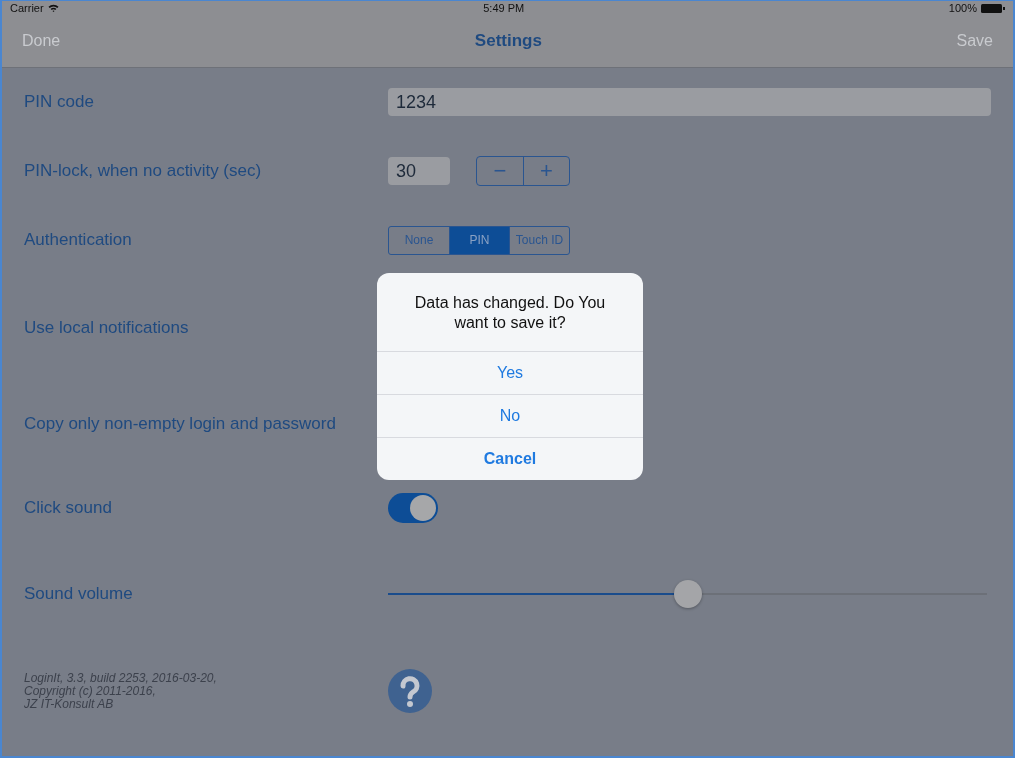 This screenshot has width=1015, height=758. Describe the element at coordinates (546, 171) in the screenshot. I see `increment-button: +` at that location.